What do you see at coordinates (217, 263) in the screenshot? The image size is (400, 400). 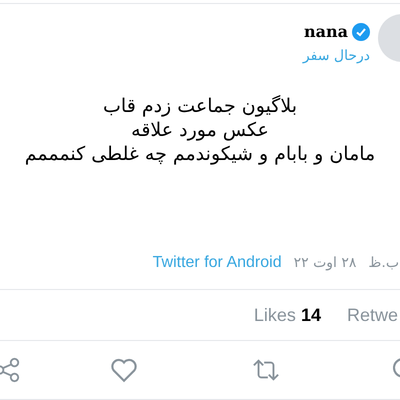 I see `source-link: Twitter for Android` at bounding box center [217, 263].